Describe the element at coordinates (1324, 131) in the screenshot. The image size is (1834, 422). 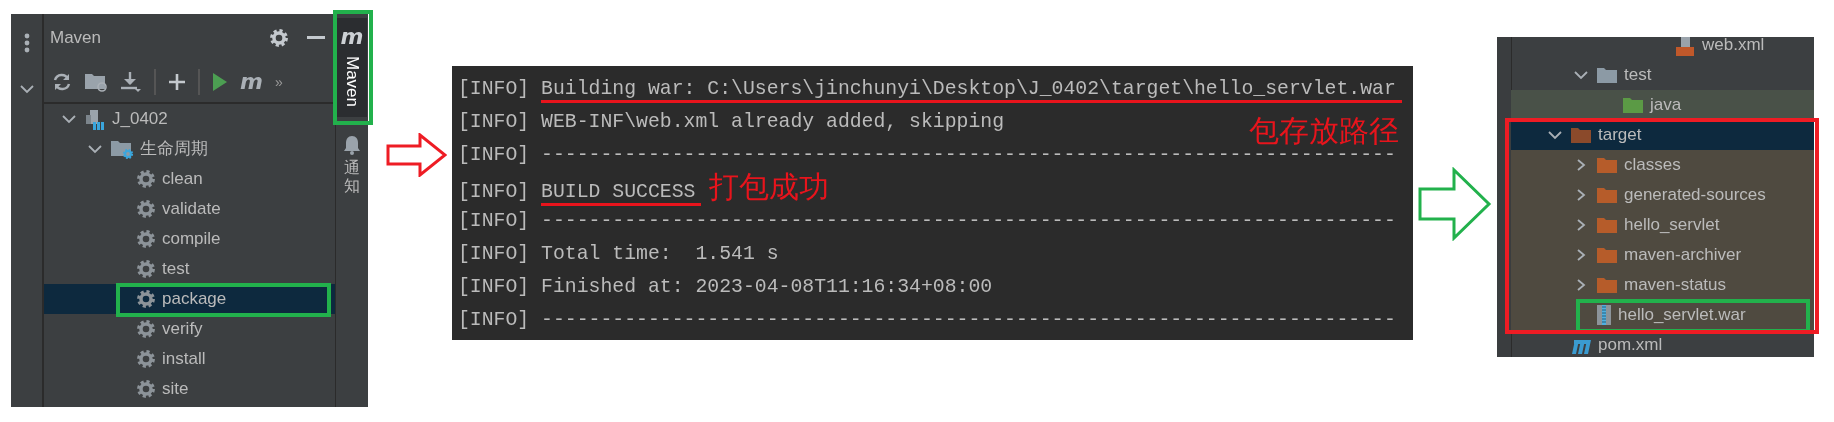
I see `annotation-text: 包存放路径` at that location.